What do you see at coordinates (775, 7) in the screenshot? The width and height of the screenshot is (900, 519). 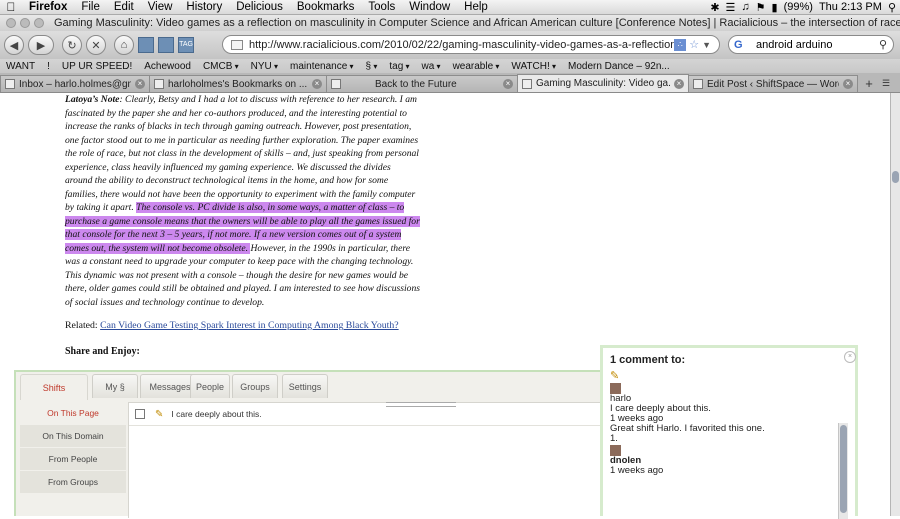 I see `battery-icon: ▮` at bounding box center [775, 7].